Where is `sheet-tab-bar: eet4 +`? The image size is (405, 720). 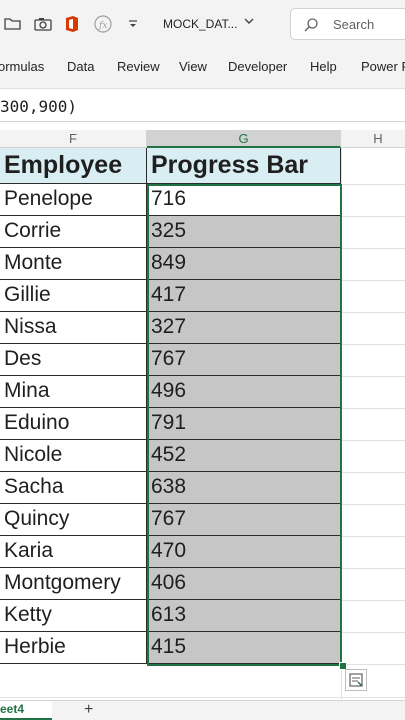
sheet-tab-bar: eet4 + is located at coordinates (202, 710).